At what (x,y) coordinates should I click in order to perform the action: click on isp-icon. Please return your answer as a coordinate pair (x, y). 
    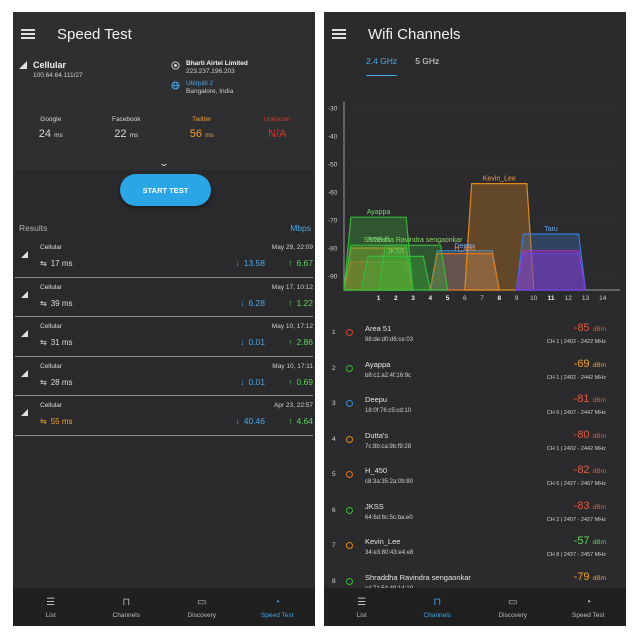
    Looking at the image, I should click on (175, 65).